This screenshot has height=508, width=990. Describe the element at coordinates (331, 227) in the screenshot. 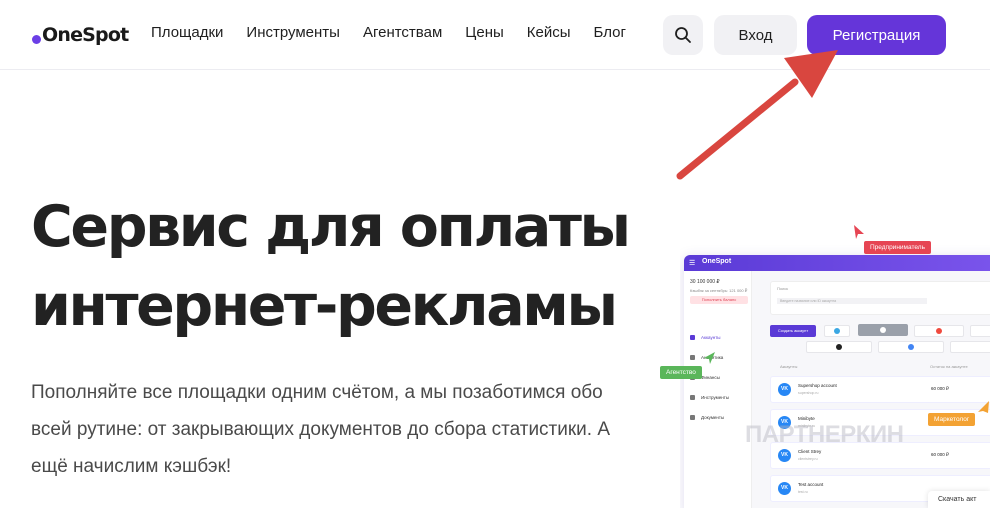

I see `hero-title-line-1: Сервис для оплаты` at that location.